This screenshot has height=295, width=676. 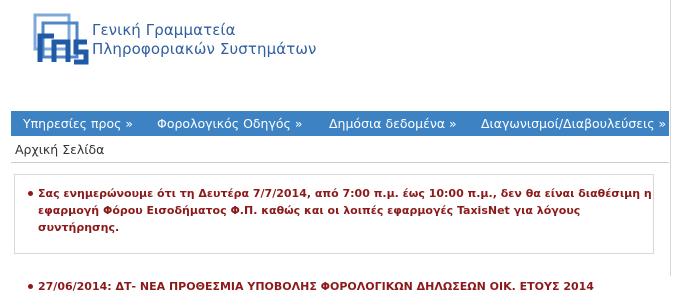 I want to click on org-name-line1: Γενική Γραμματεία, so click(x=164, y=30).